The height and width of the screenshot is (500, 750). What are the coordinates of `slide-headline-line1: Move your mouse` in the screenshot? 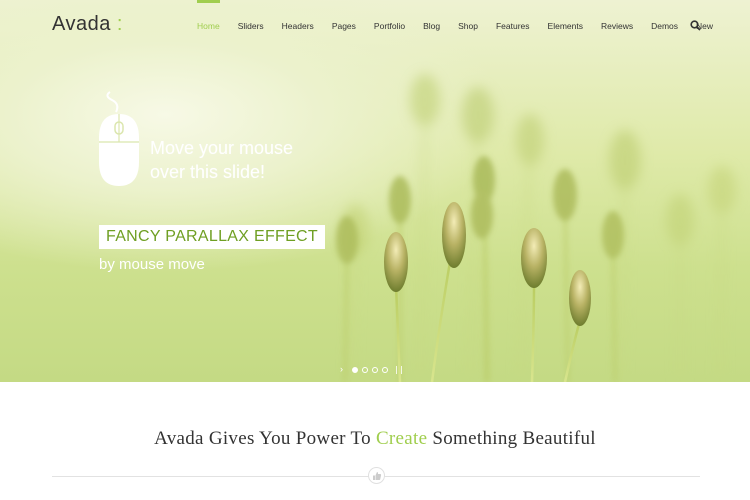 It's located at (222, 148).